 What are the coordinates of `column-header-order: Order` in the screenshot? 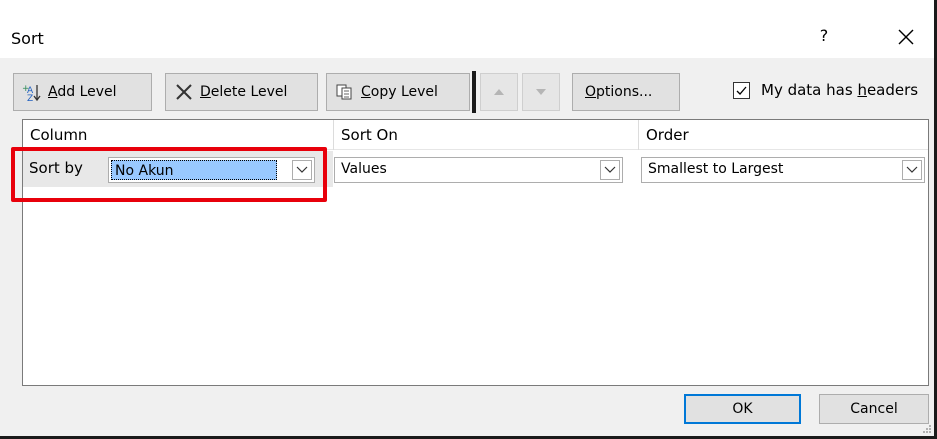 It's located at (783, 135).